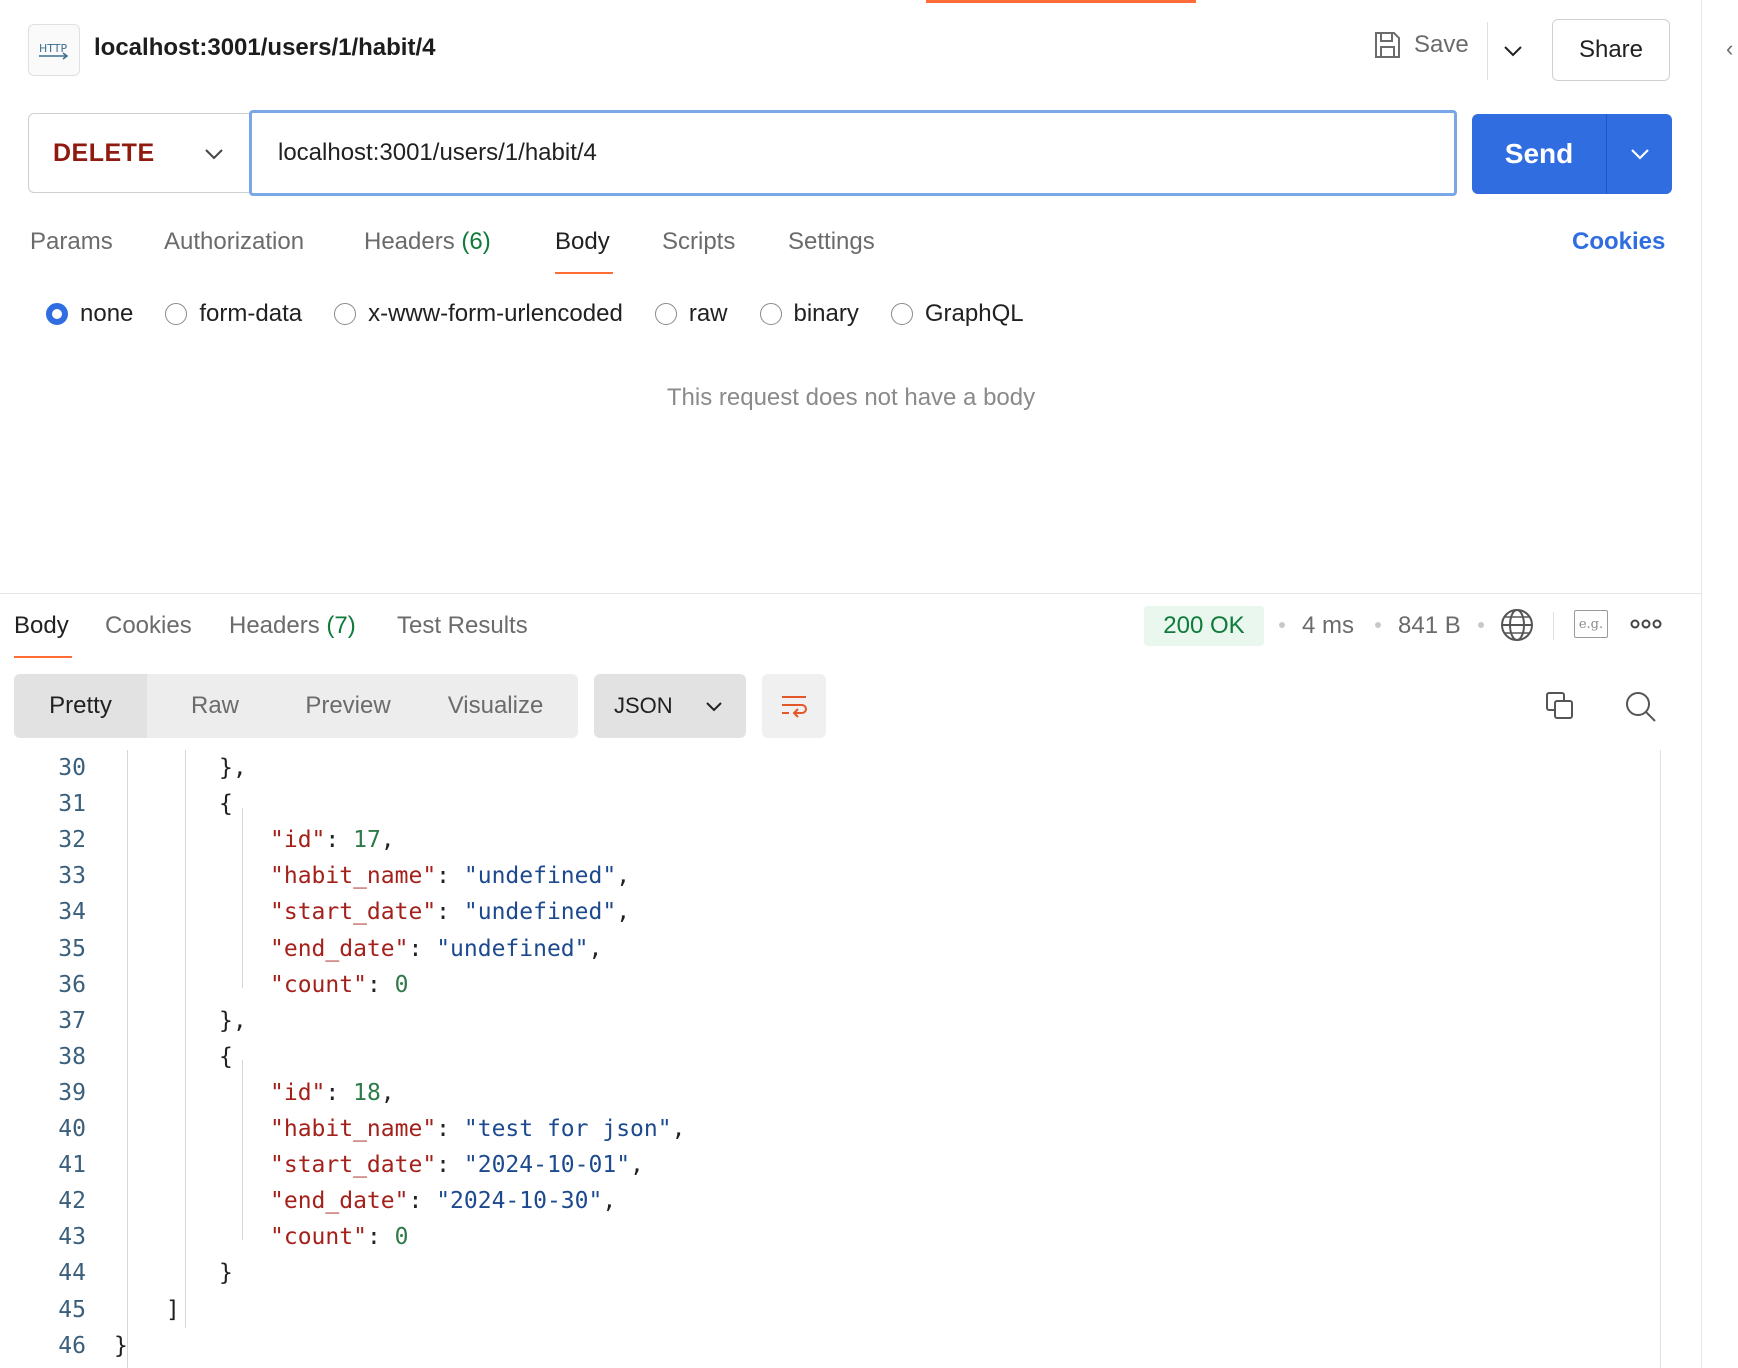 The width and height of the screenshot is (1738, 1368). What do you see at coordinates (853, 153) in the screenshot?
I see `url-input` at bounding box center [853, 153].